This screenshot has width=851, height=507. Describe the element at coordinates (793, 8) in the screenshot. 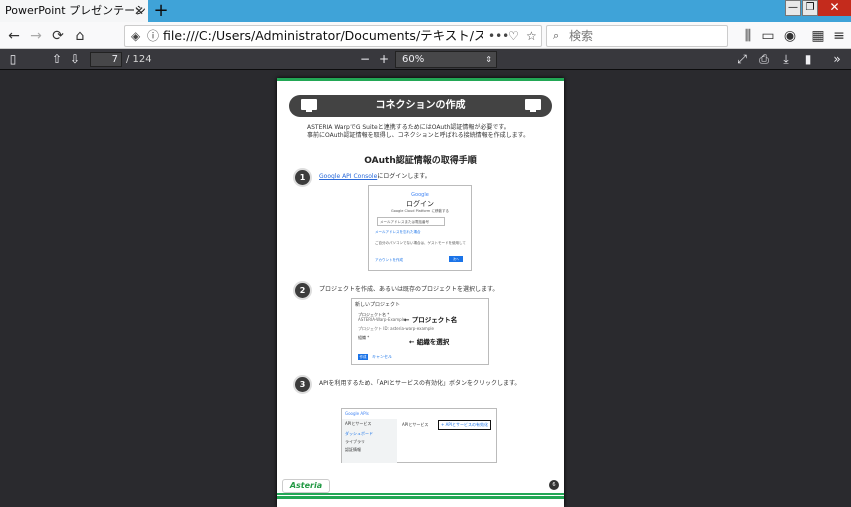

I see `minimize-button: —` at that location.